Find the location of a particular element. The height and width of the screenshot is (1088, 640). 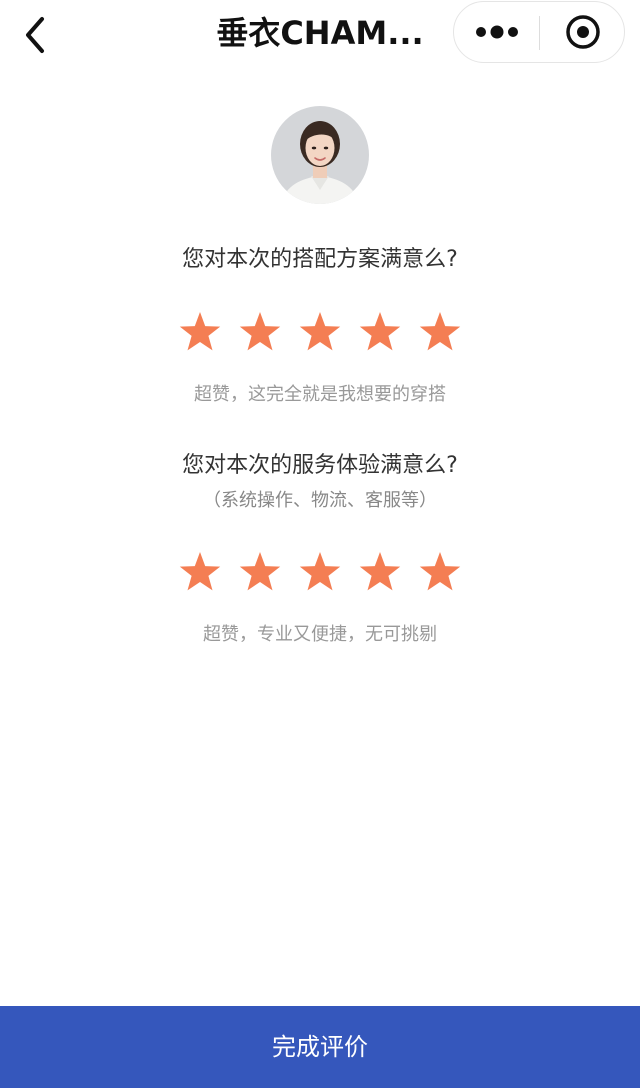

outfit-rating-question: 您对本次的搭配方案满意么? is located at coordinates (320, 259).